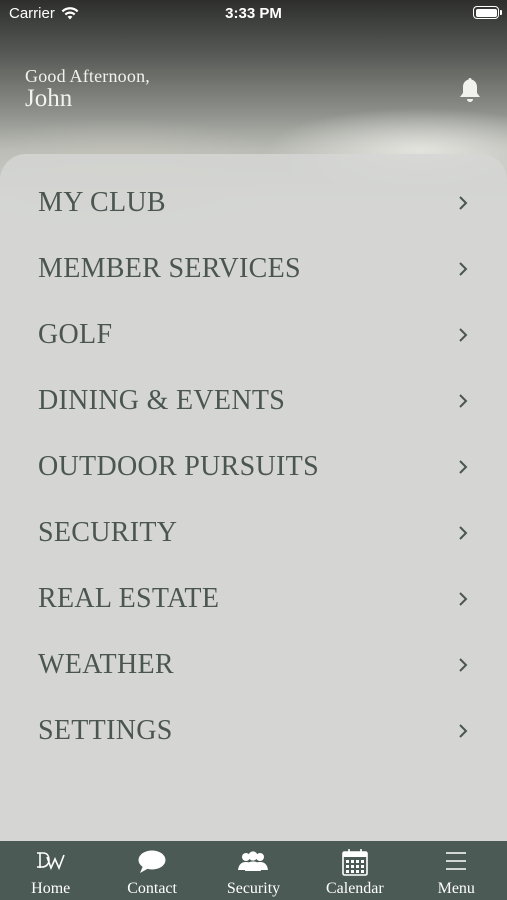 Image resolution: width=507 pixels, height=900 pixels. I want to click on clock: 3:33 PM, so click(253, 13).